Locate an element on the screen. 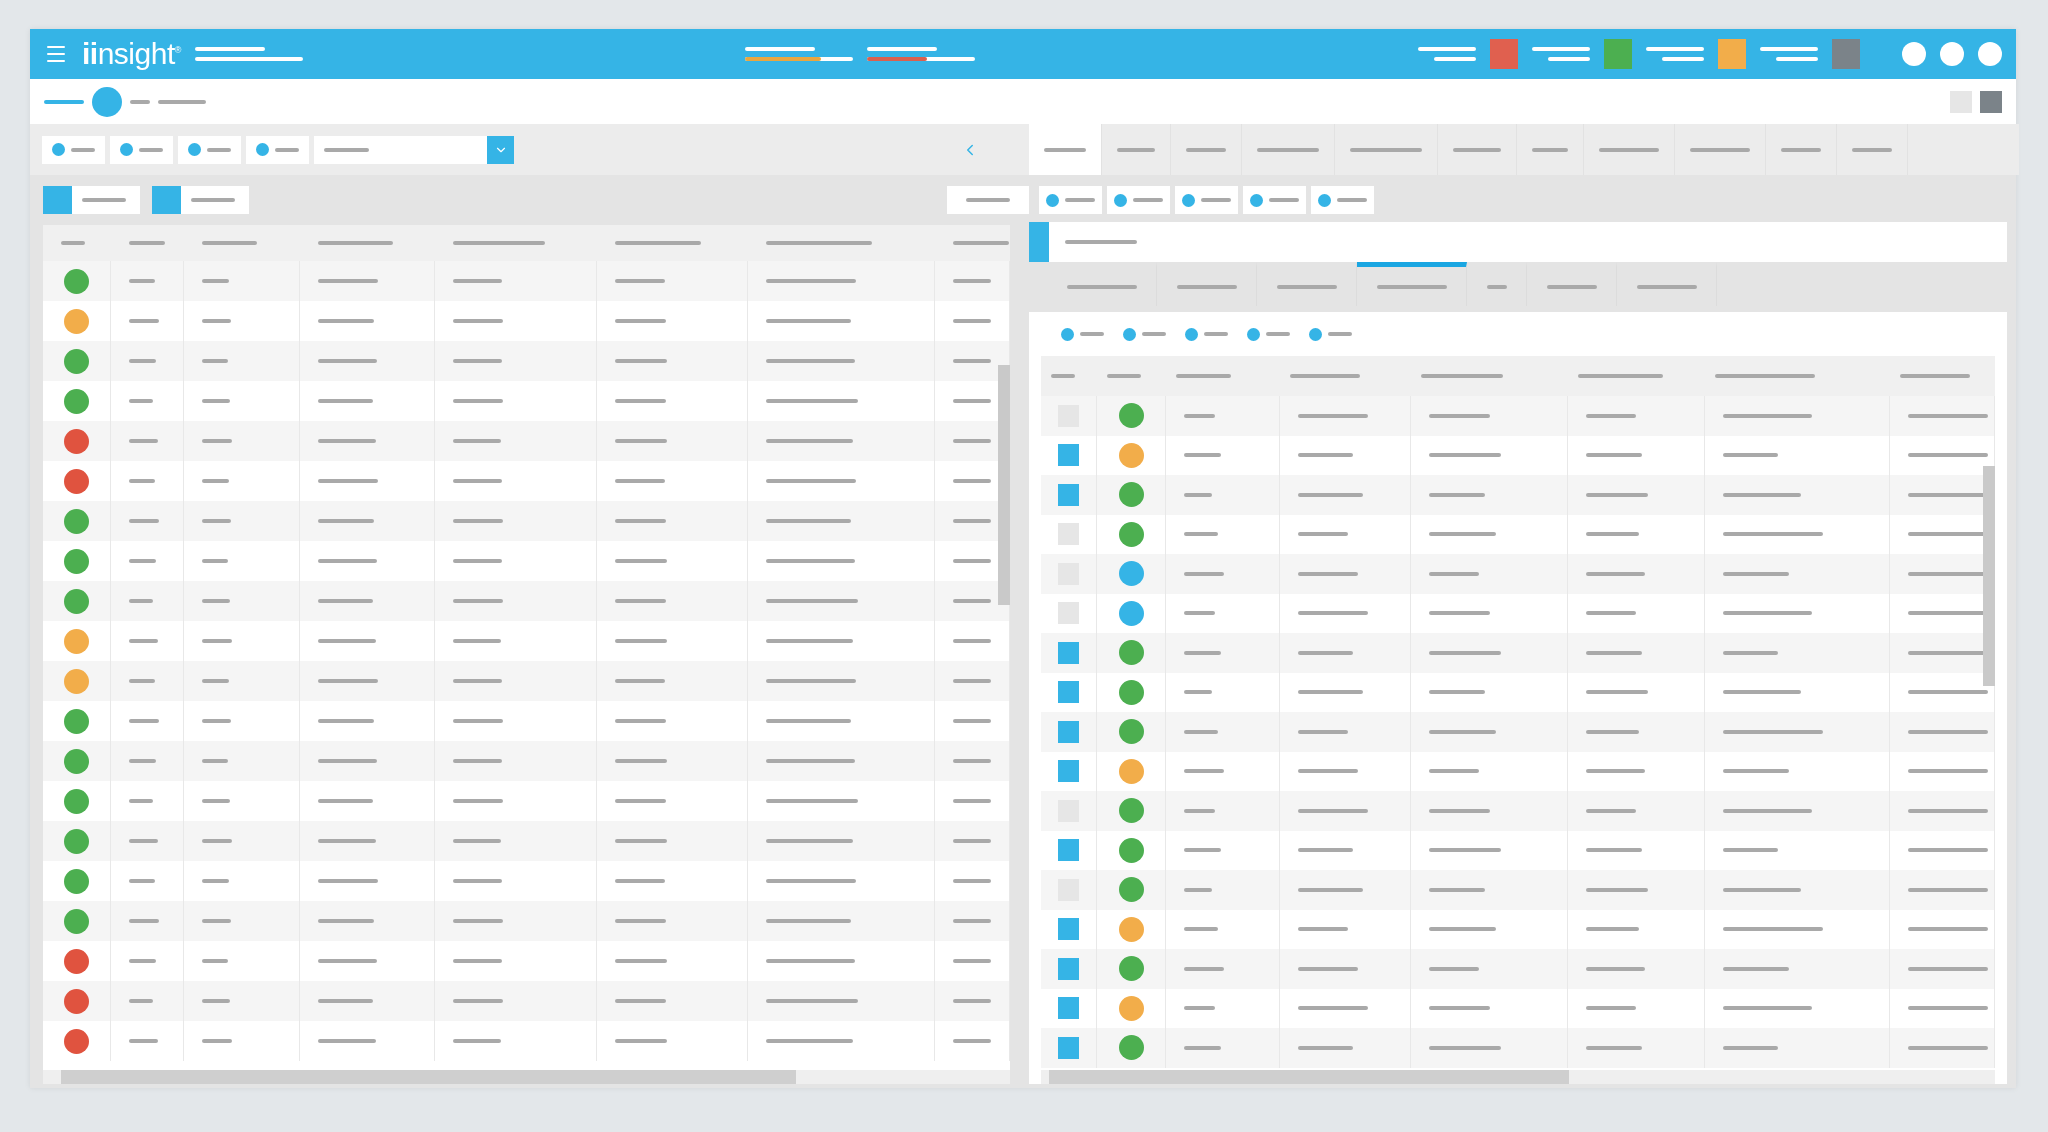  sub-tab is located at coordinates (1412, 284).